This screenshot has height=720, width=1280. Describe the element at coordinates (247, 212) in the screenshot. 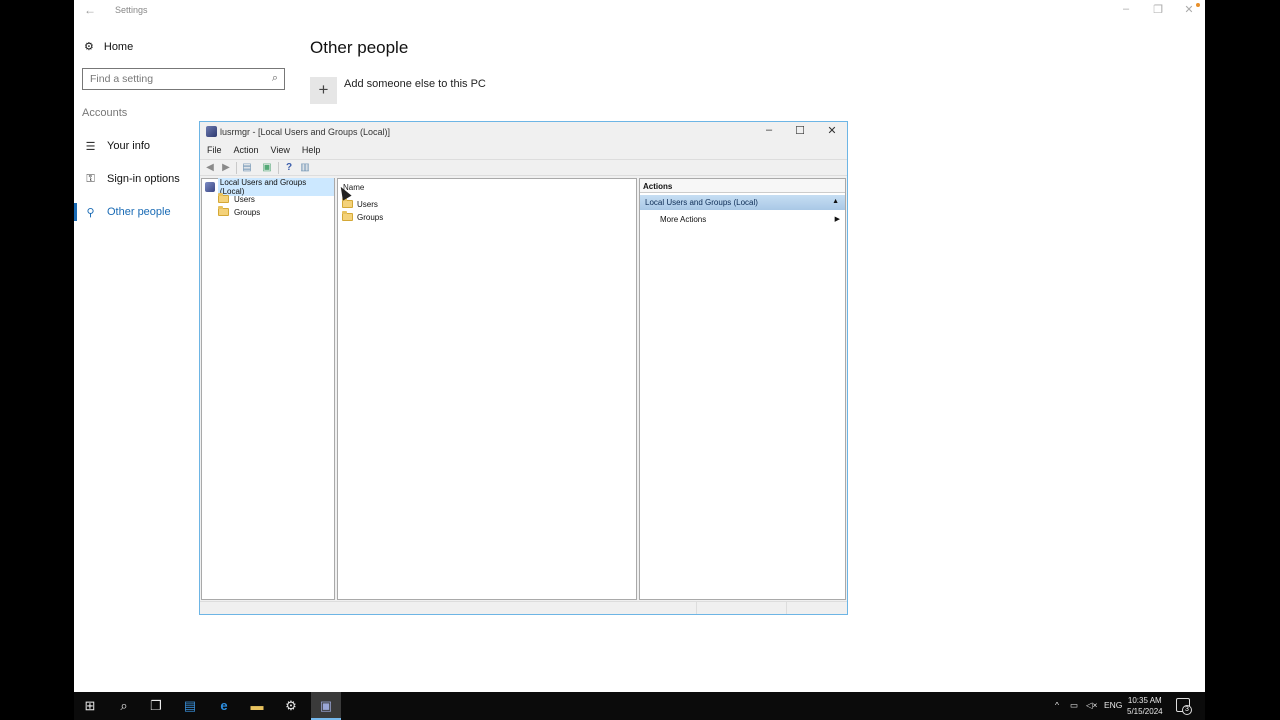

I see `tree-item-label: Groups` at that location.